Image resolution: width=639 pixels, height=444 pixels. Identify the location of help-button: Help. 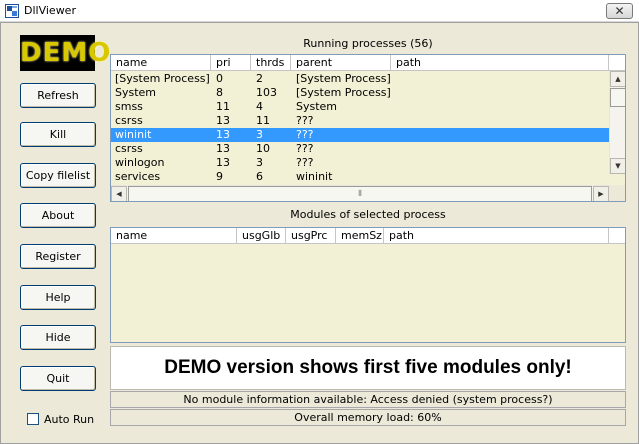
(58, 297).